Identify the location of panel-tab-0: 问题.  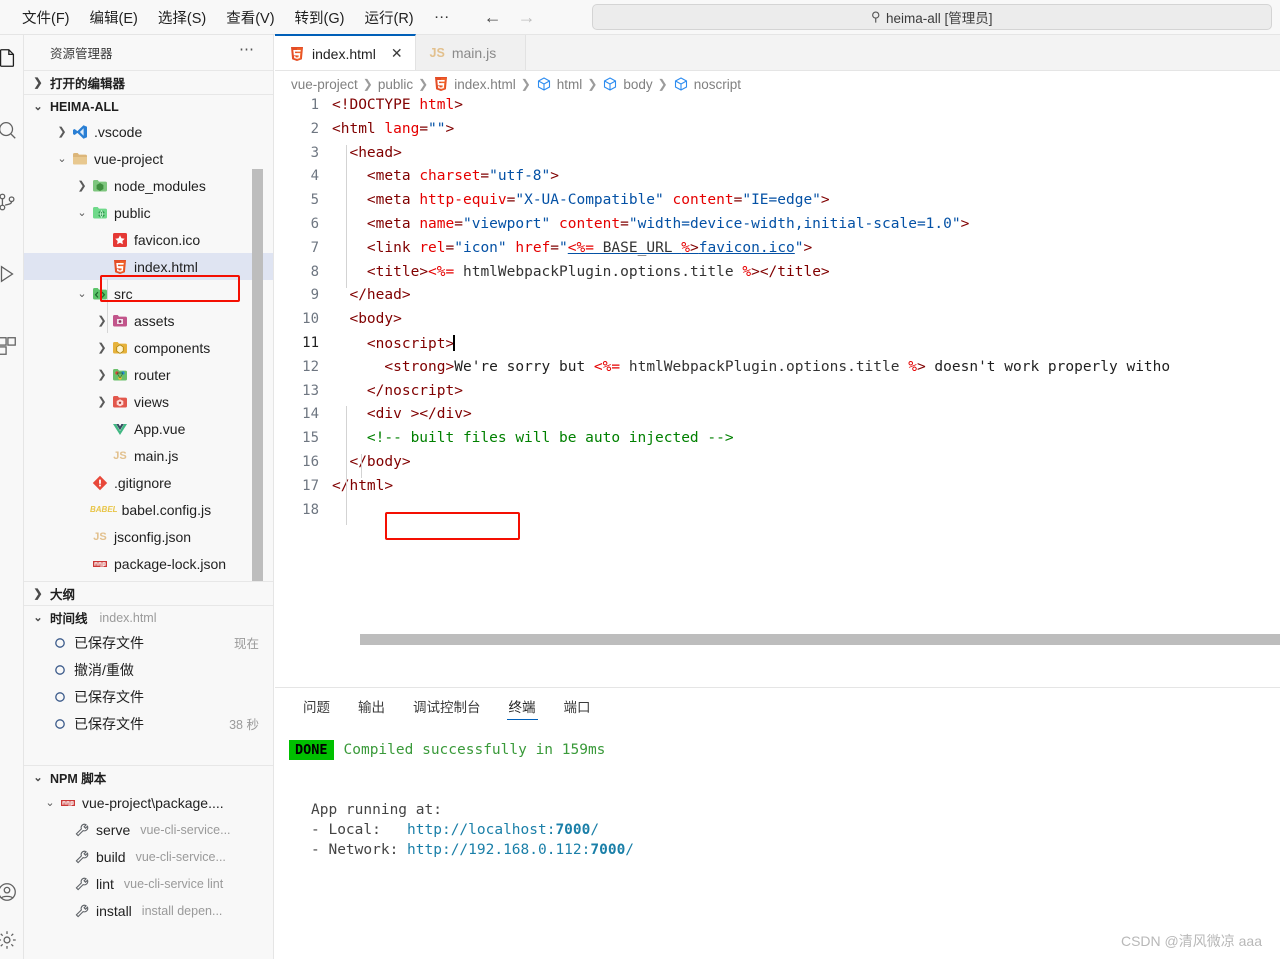
(316, 706).